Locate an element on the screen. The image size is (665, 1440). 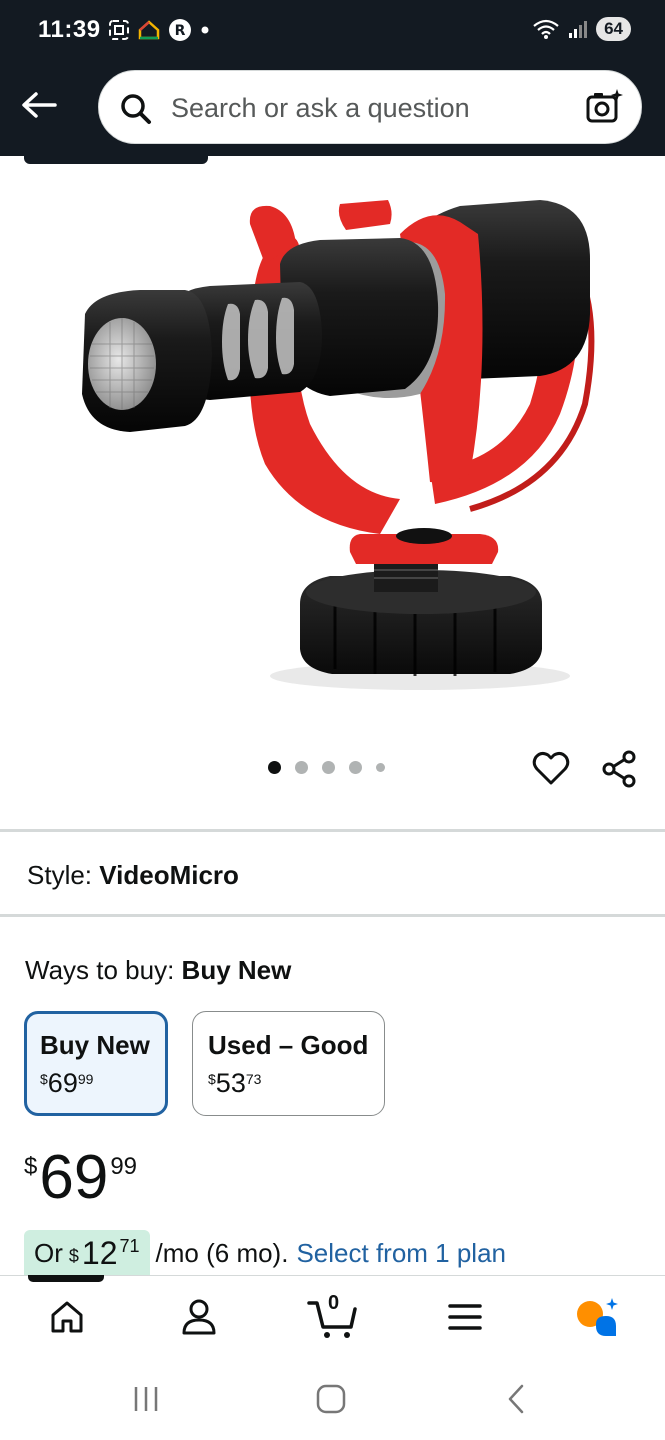
nav-menu is located at coordinates (465, 1317).